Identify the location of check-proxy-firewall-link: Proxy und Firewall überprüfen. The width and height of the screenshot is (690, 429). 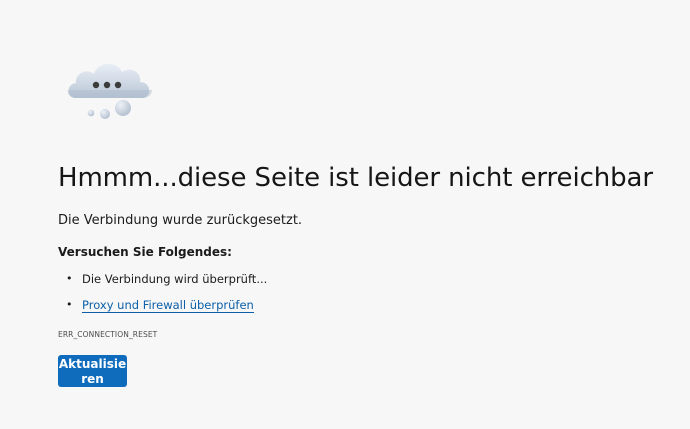
(168, 305).